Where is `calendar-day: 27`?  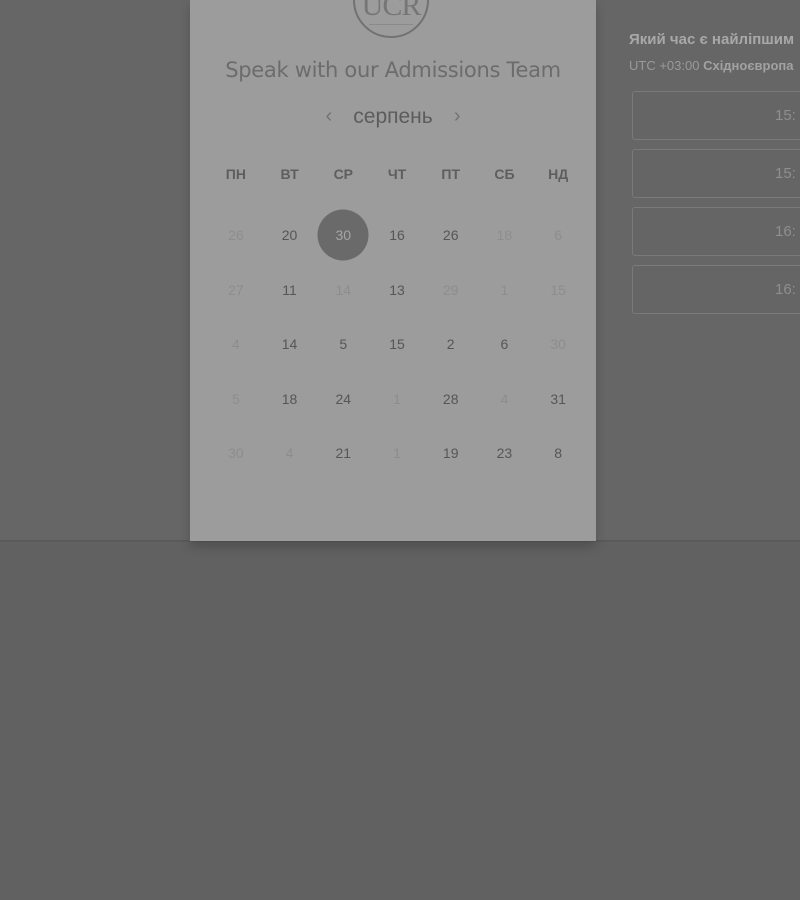 calendar-day: 27 is located at coordinates (236, 290).